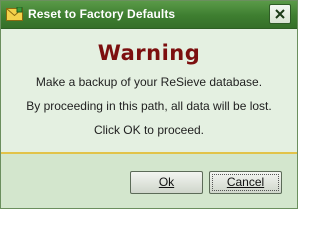 Image resolution: width=320 pixels, height=240 pixels. What do you see at coordinates (166, 182) in the screenshot?
I see `ok-button: Ok` at bounding box center [166, 182].